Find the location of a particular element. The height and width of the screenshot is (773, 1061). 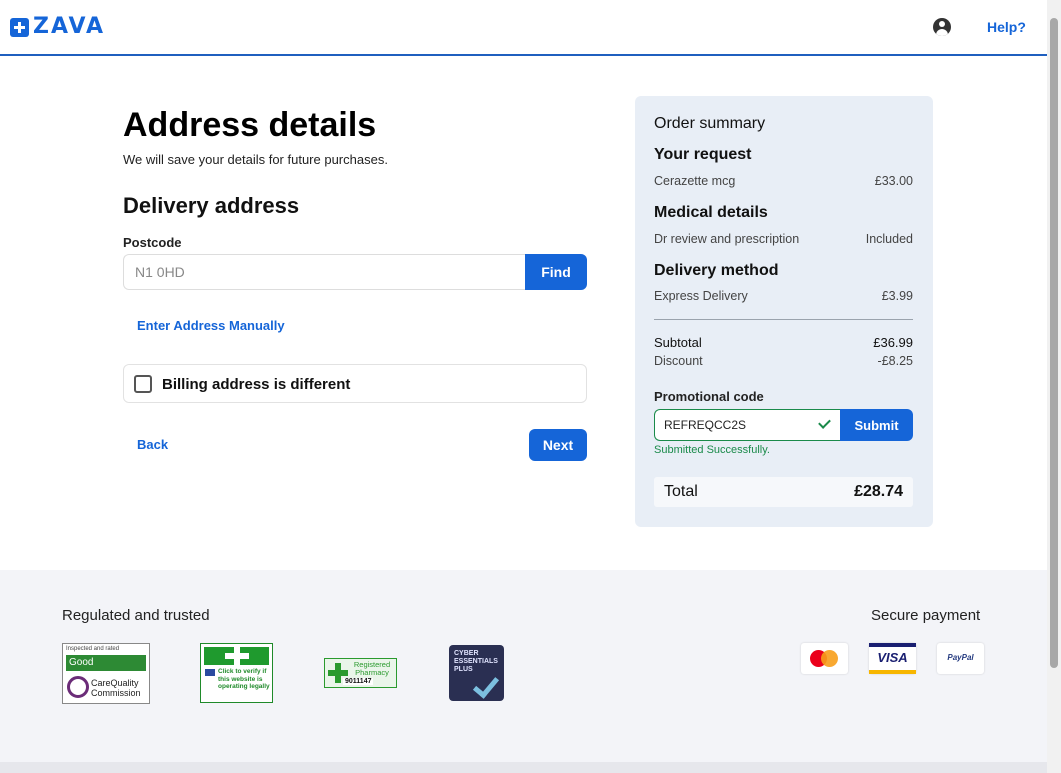

pharmacy-text: Registered Pharmacy is located at coordinates (372, 668).